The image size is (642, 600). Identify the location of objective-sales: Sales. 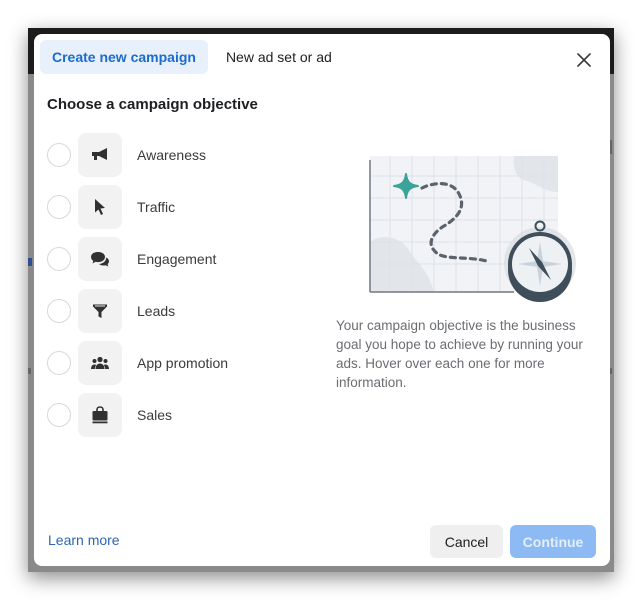
(137, 415).